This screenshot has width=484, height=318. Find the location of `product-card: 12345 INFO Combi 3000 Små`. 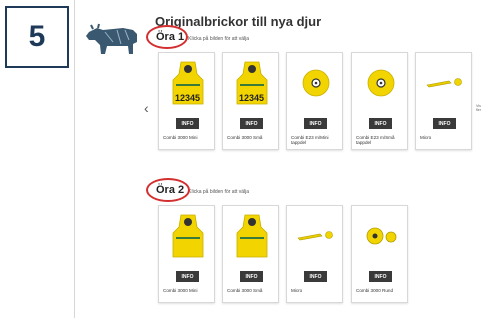

product-card: 12345 INFO Combi 3000 Små is located at coordinates (250, 101).